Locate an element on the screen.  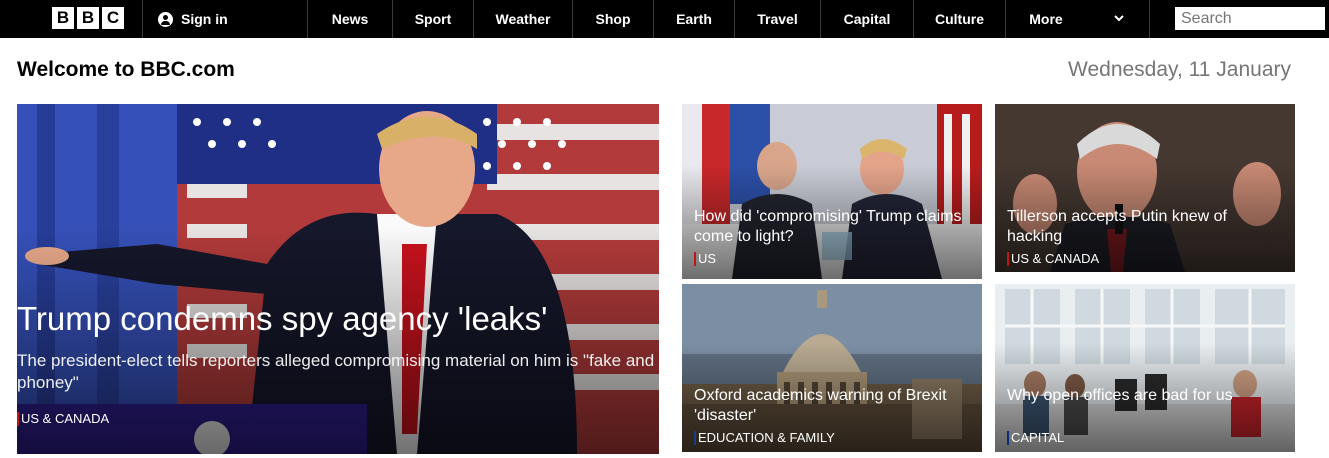
section-tag: US is located at coordinates (705, 259).